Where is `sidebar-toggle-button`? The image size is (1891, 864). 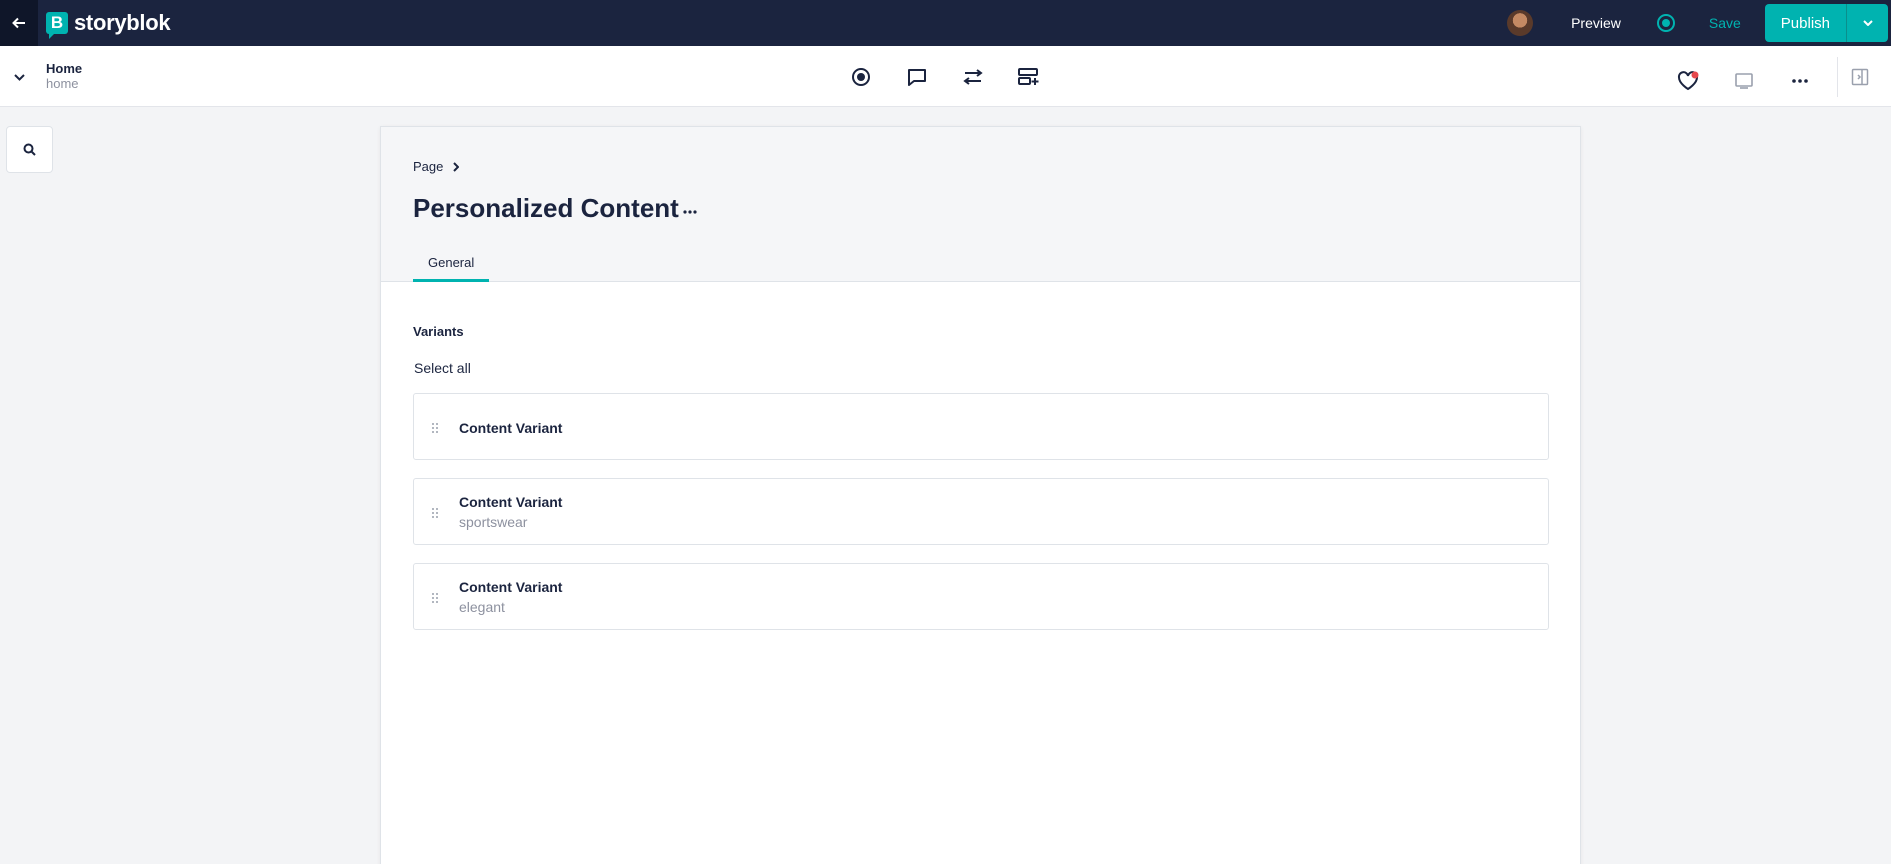 sidebar-toggle-button is located at coordinates (1859, 77).